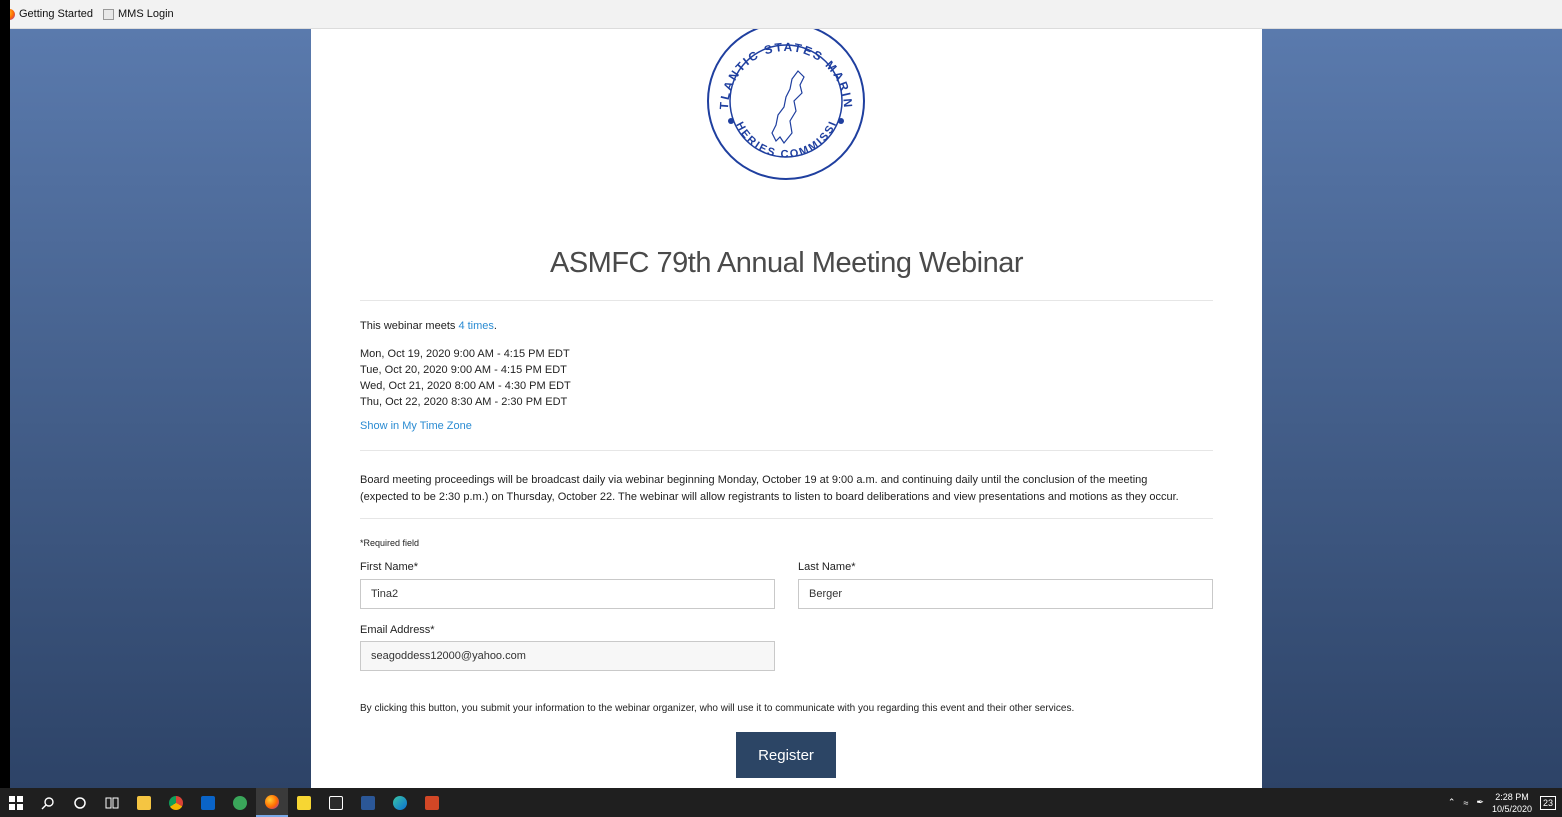  I want to click on meets-summary: This webinar meets 4 times., so click(428, 326).